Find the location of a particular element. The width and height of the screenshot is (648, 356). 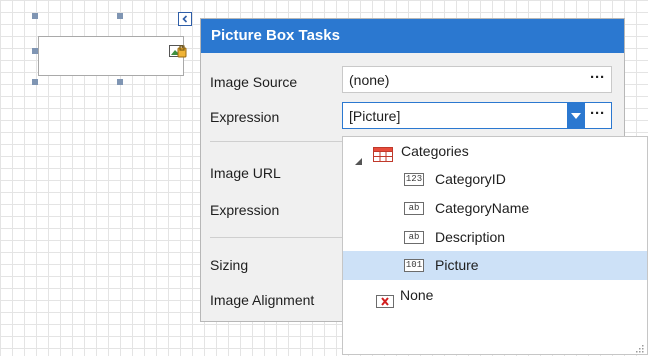

picture-icon is located at coordinates (178, 51).